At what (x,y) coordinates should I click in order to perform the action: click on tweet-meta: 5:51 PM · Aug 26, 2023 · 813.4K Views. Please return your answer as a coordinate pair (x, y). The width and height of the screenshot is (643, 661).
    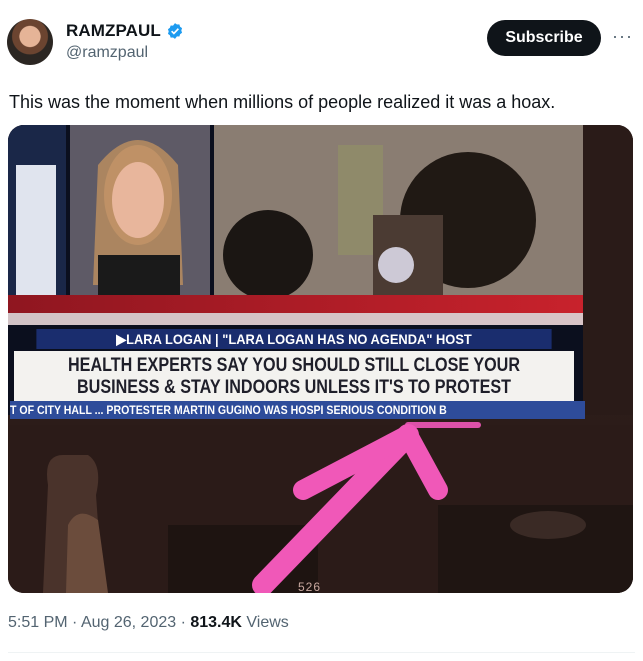
    Looking at the image, I should click on (148, 623).